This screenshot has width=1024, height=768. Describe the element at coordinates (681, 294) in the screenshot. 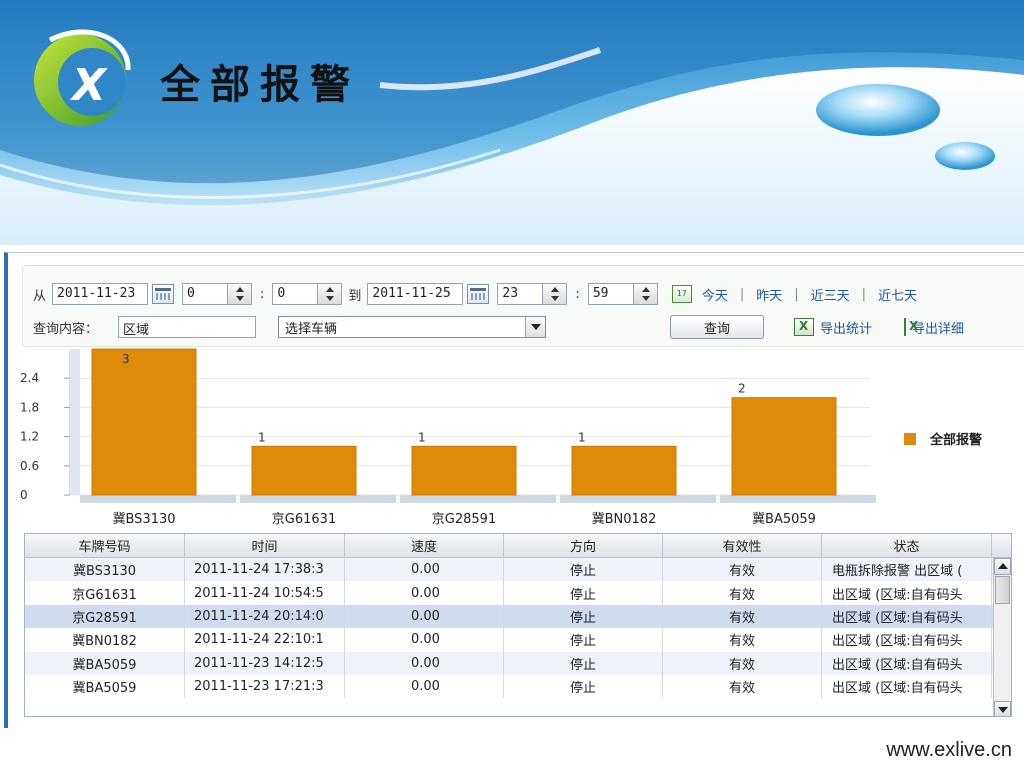

I see `calendar-today-icon: 17` at that location.